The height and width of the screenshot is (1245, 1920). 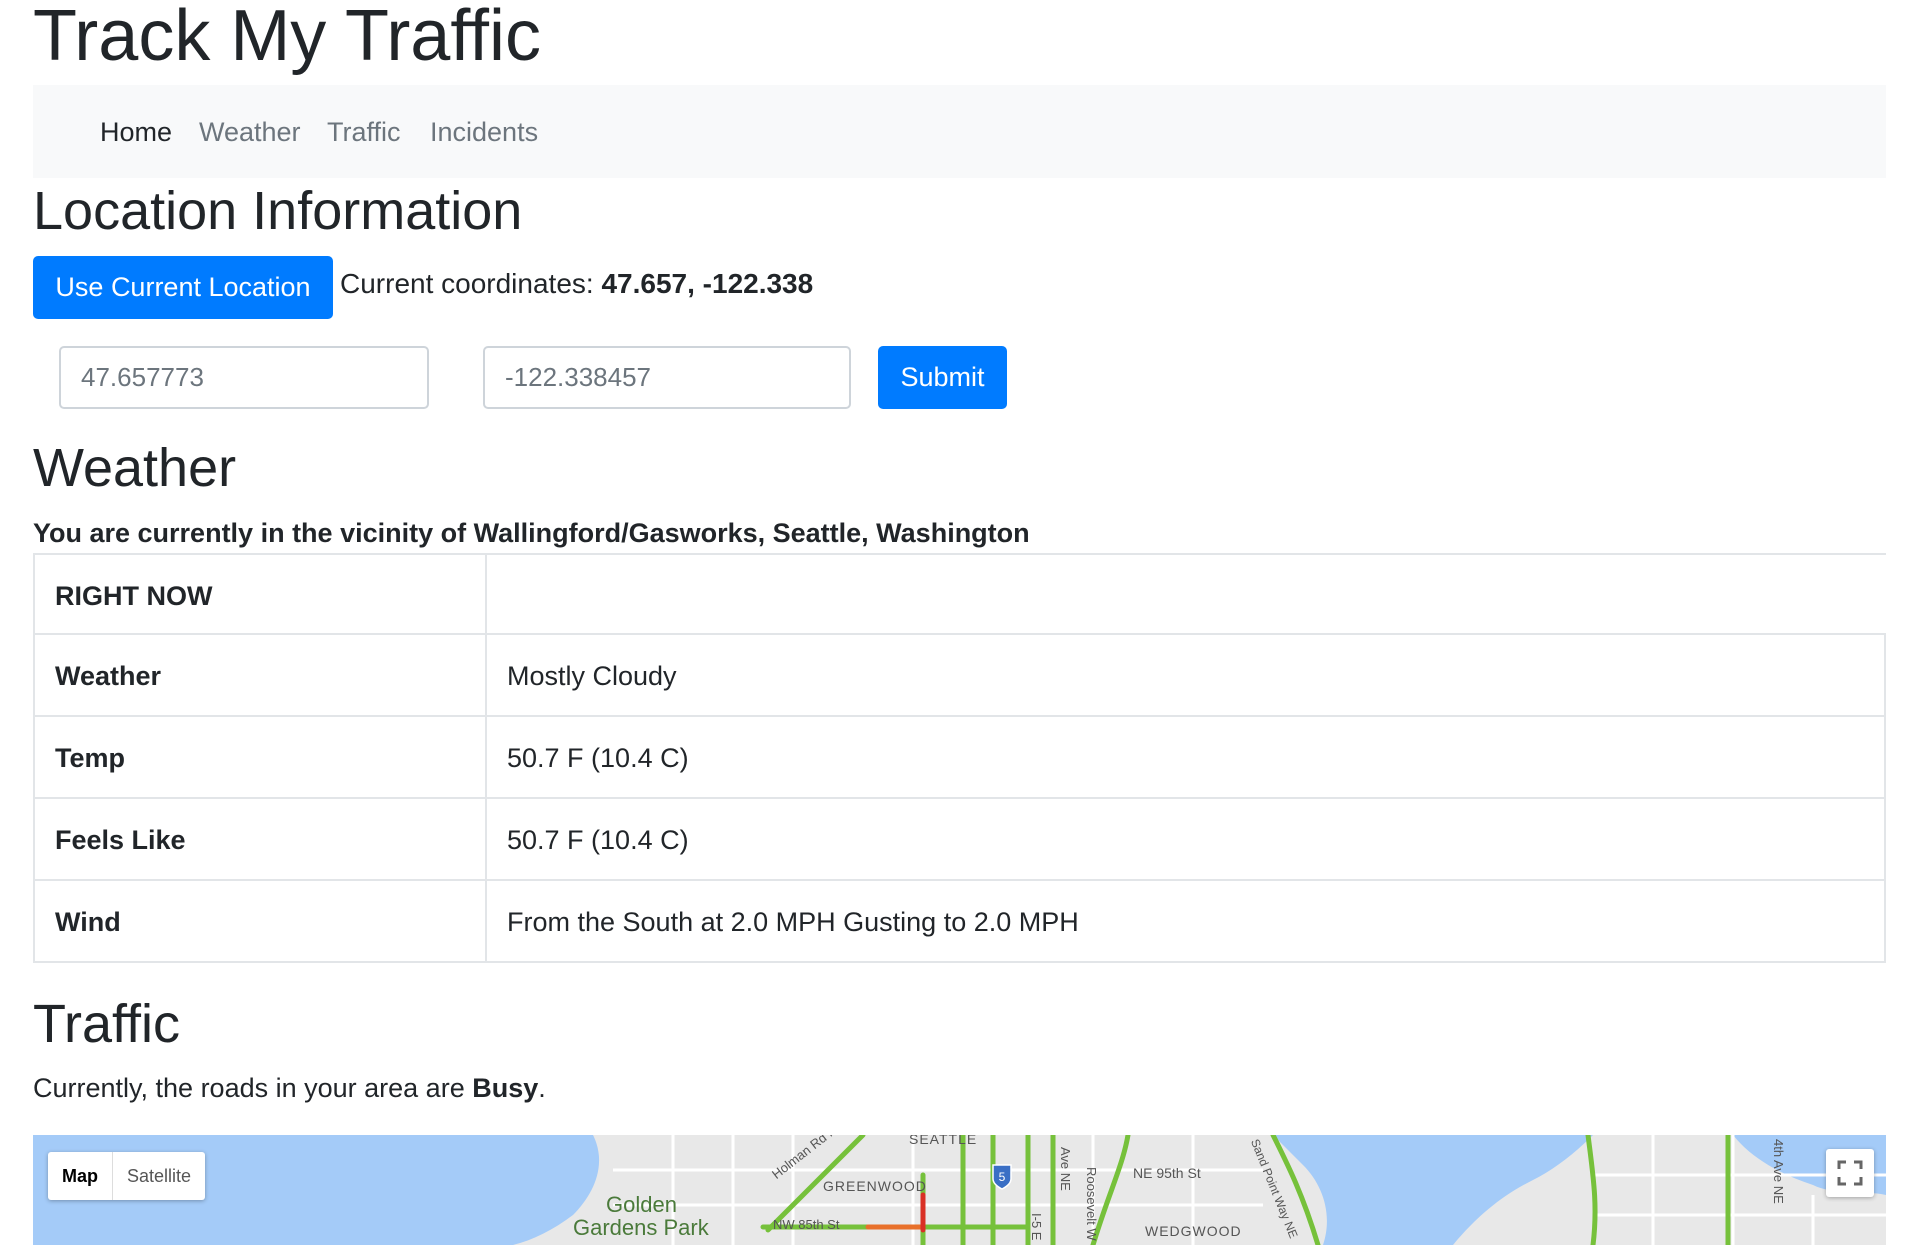 I want to click on i5-label: I-5 E, so click(x=1036, y=1227).